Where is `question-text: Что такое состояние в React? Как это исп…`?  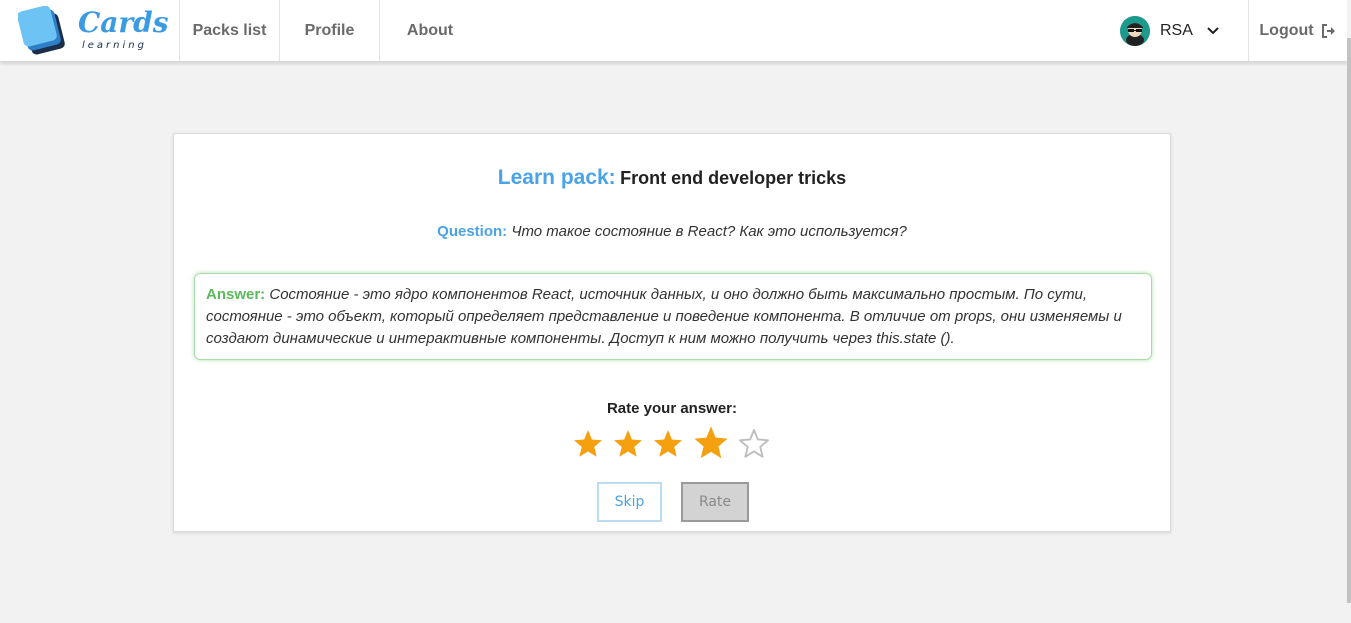
question-text: Что такое состояние в React? Как это исп… is located at coordinates (709, 231).